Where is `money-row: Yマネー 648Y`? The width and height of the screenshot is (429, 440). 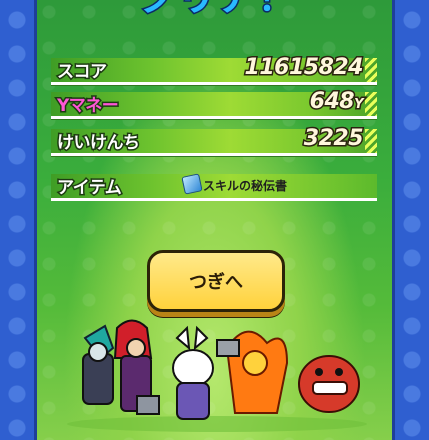
money-row: Yマネー 648Y is located at coordinates (214, 103).